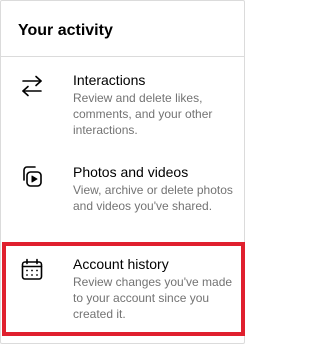  What do you see at coordinates (32, 86) in the screenshot?
I see `interactions-arrows-icon` at bounding box center [32, 86].